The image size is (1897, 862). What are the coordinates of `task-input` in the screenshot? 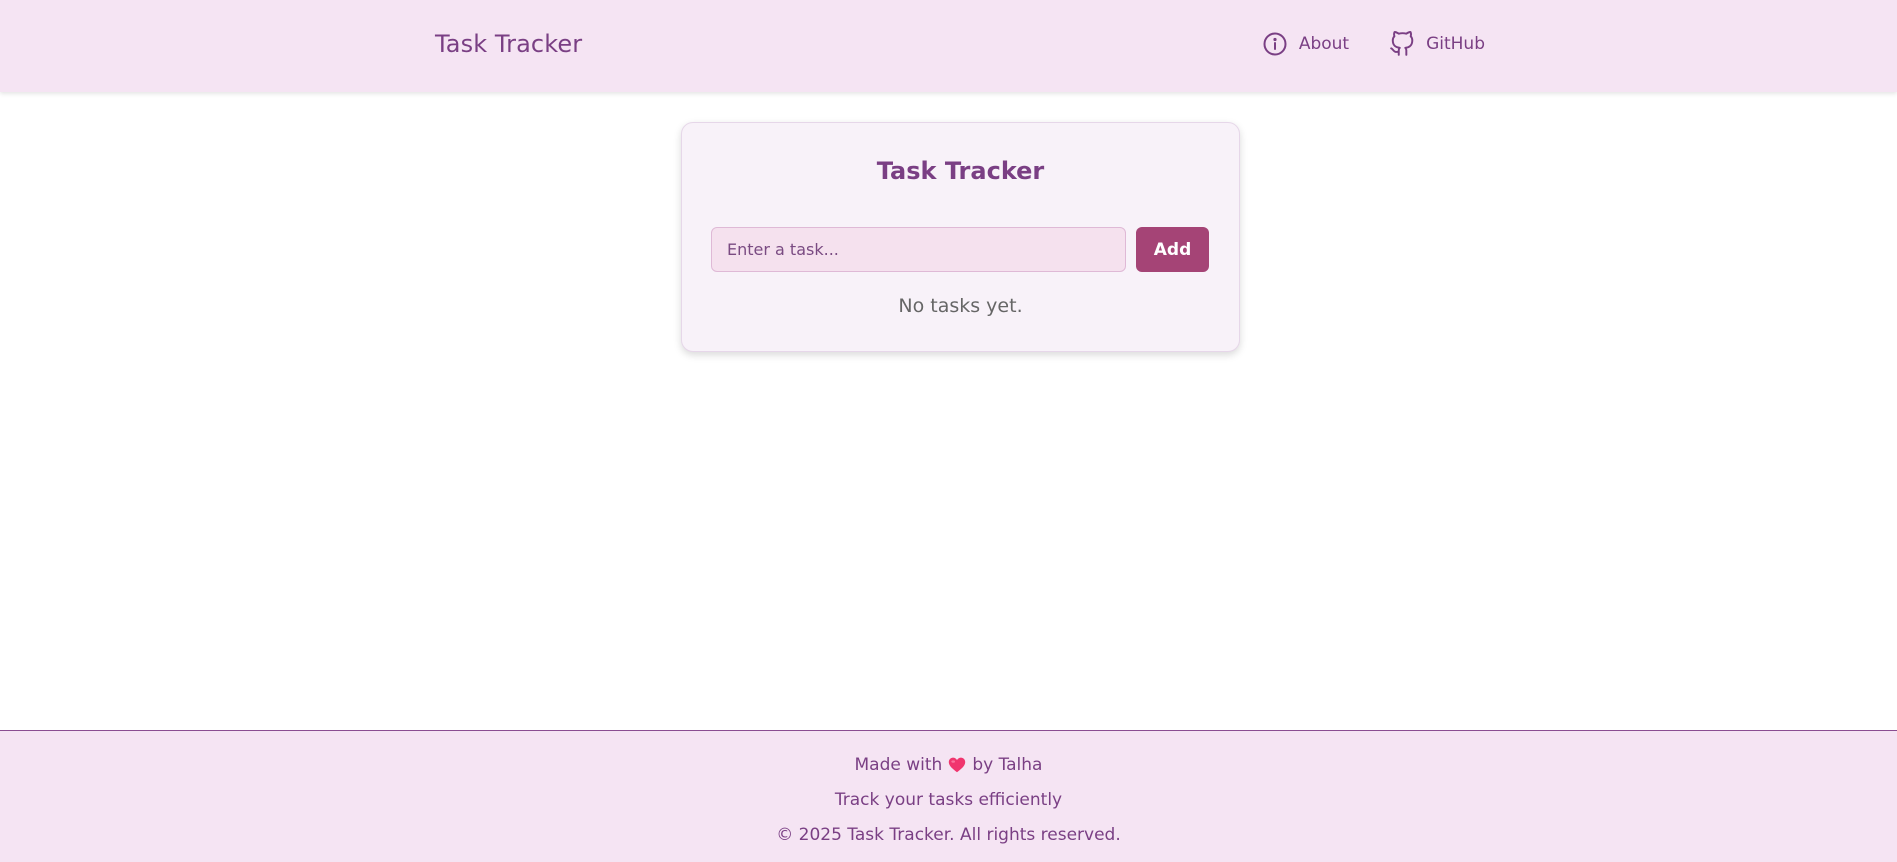 It's located at (918, 249).